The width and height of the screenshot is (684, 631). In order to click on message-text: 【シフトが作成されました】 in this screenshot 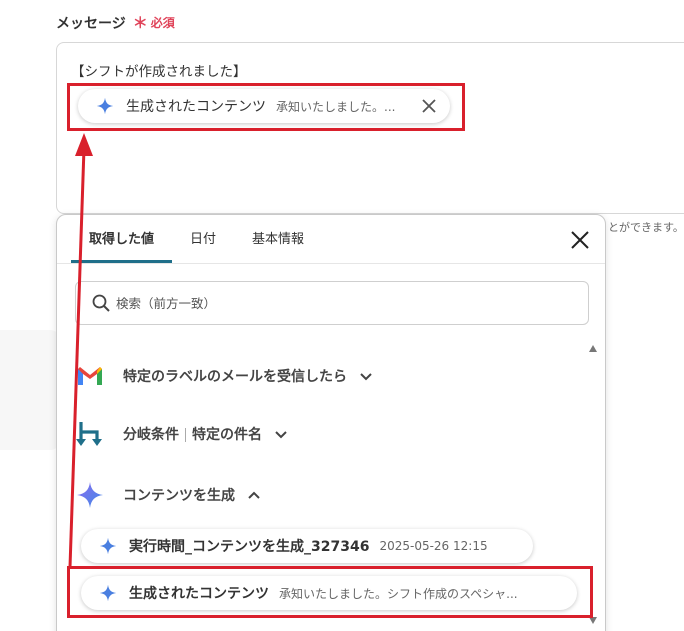, I will do `click(159, 72)`.